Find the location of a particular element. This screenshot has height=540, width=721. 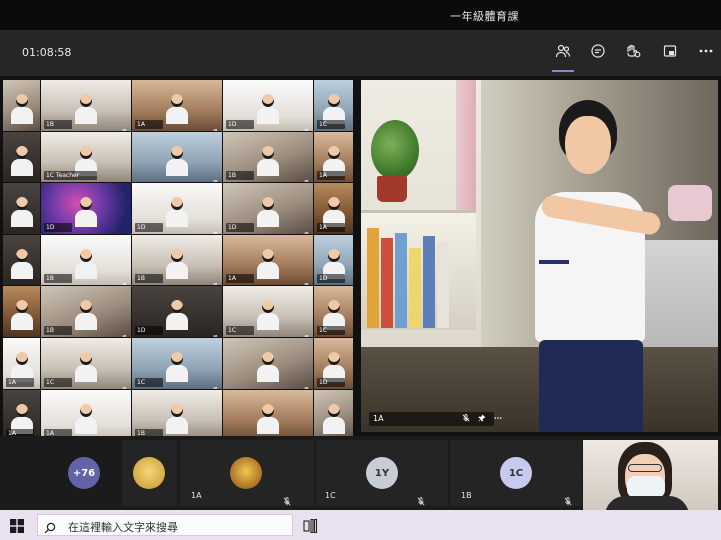

chat-button is located at coordinates (598, 53).